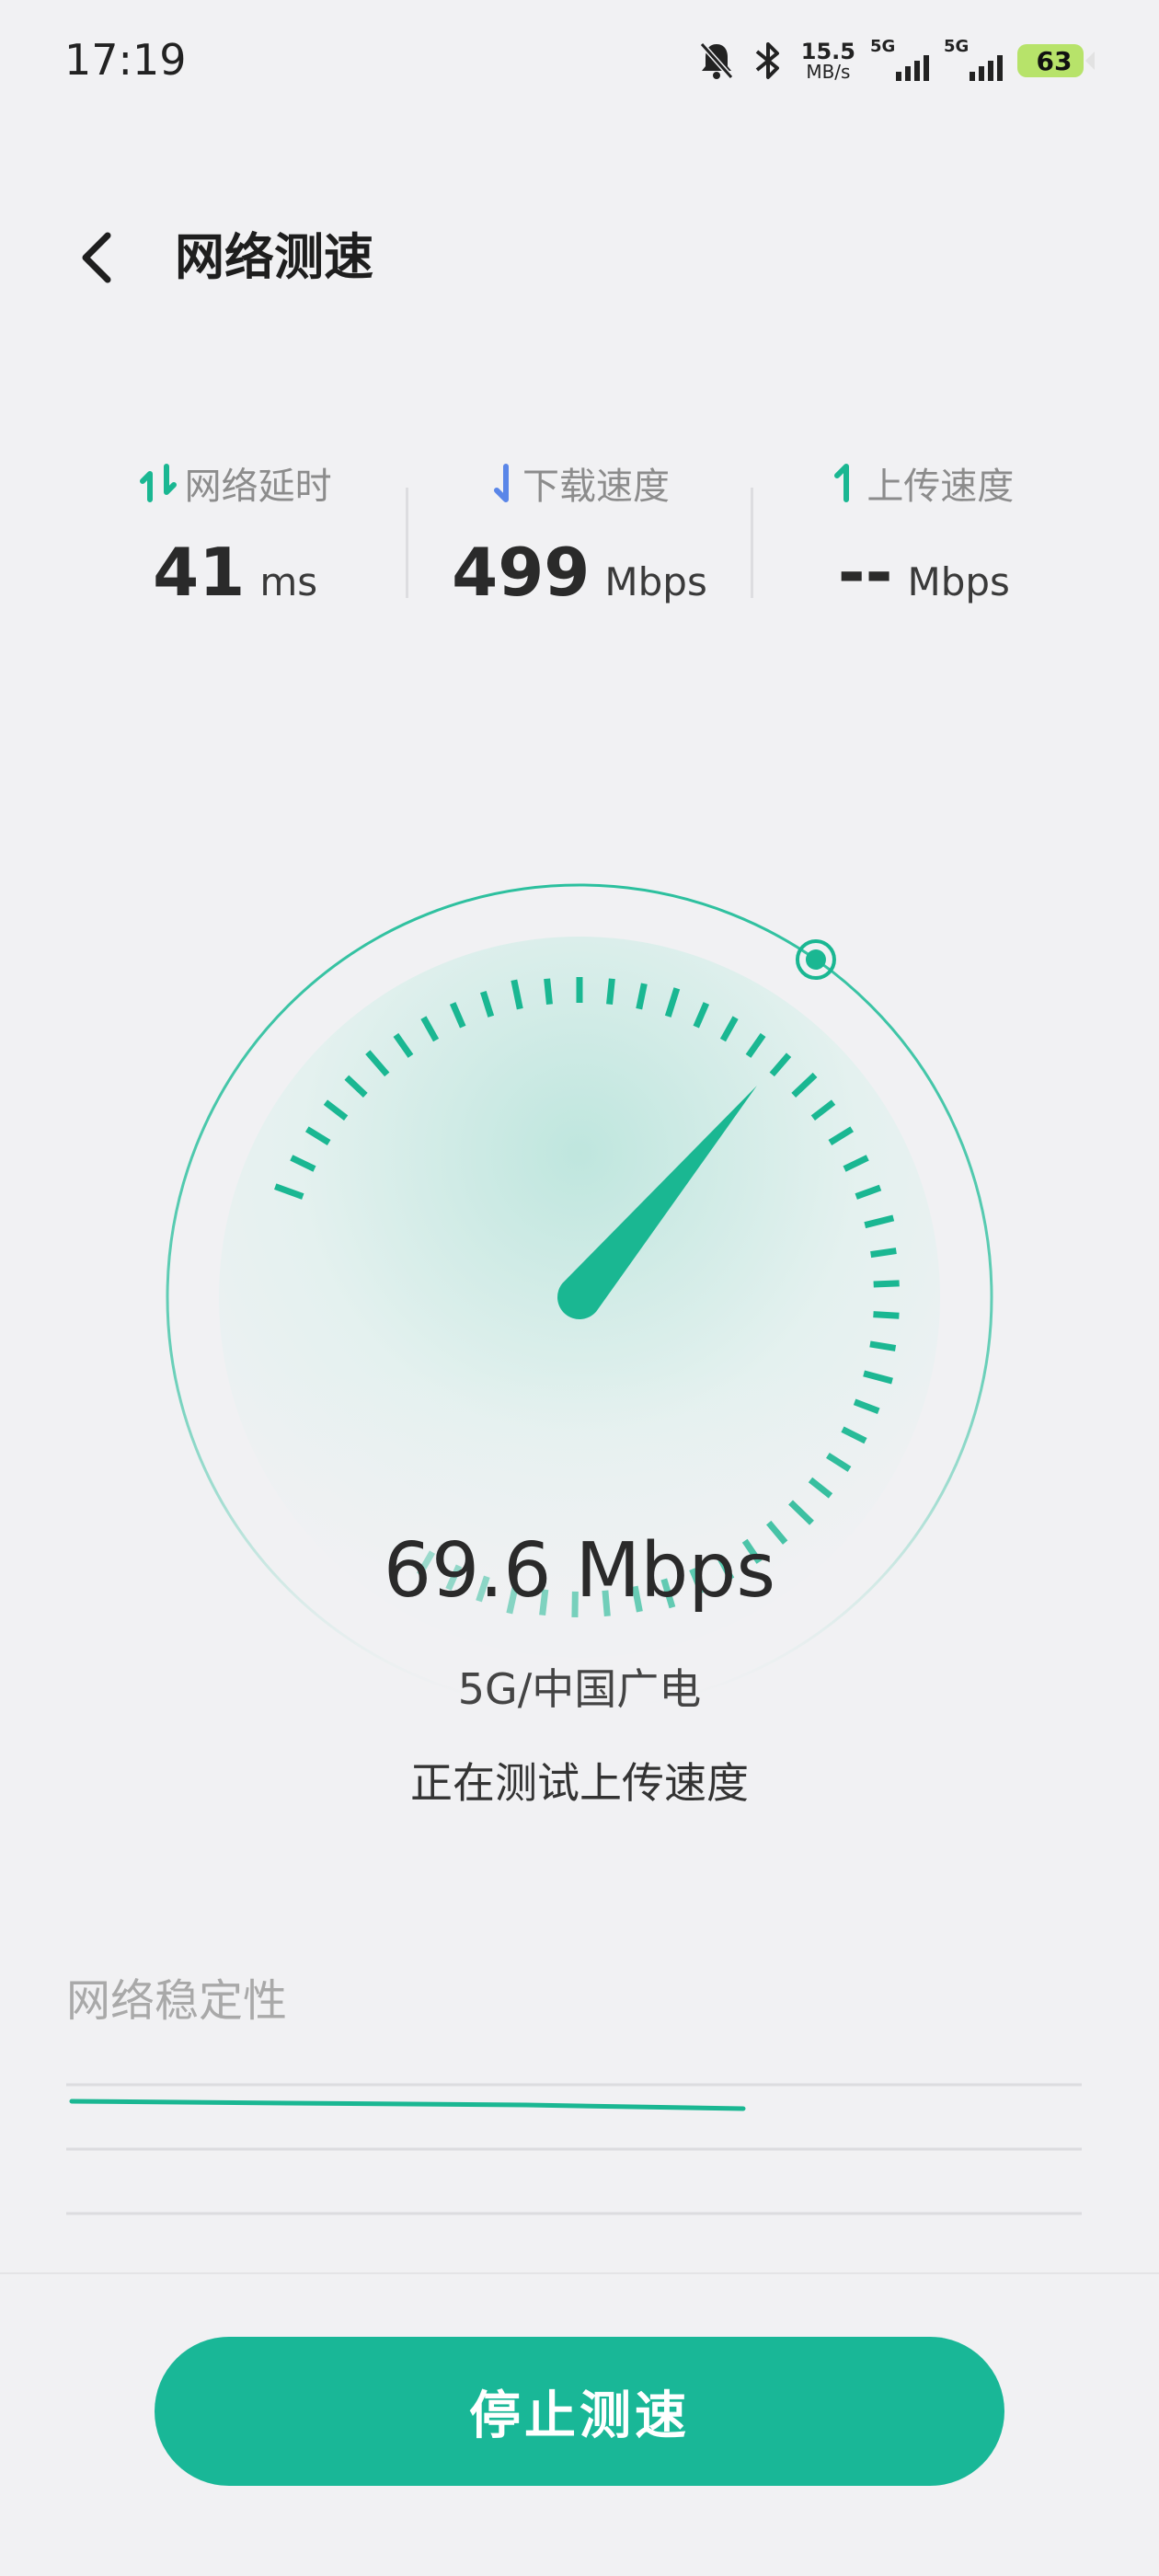  I want to click on status-bar: 17:19 15.5 MB/s 5G 5G 63, so click(579, 60).